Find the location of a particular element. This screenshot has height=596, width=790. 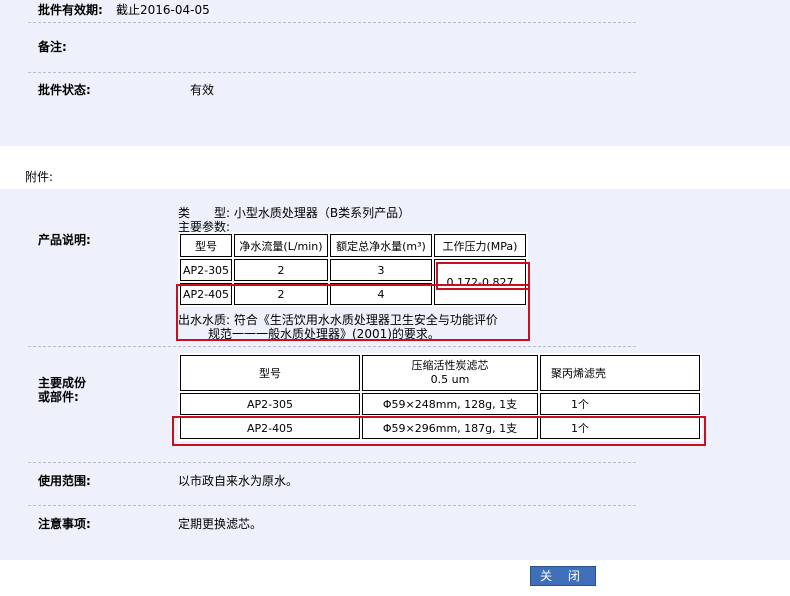

params-header-pressure: 工作压力(MPa) is located at coordinates (480, 245).